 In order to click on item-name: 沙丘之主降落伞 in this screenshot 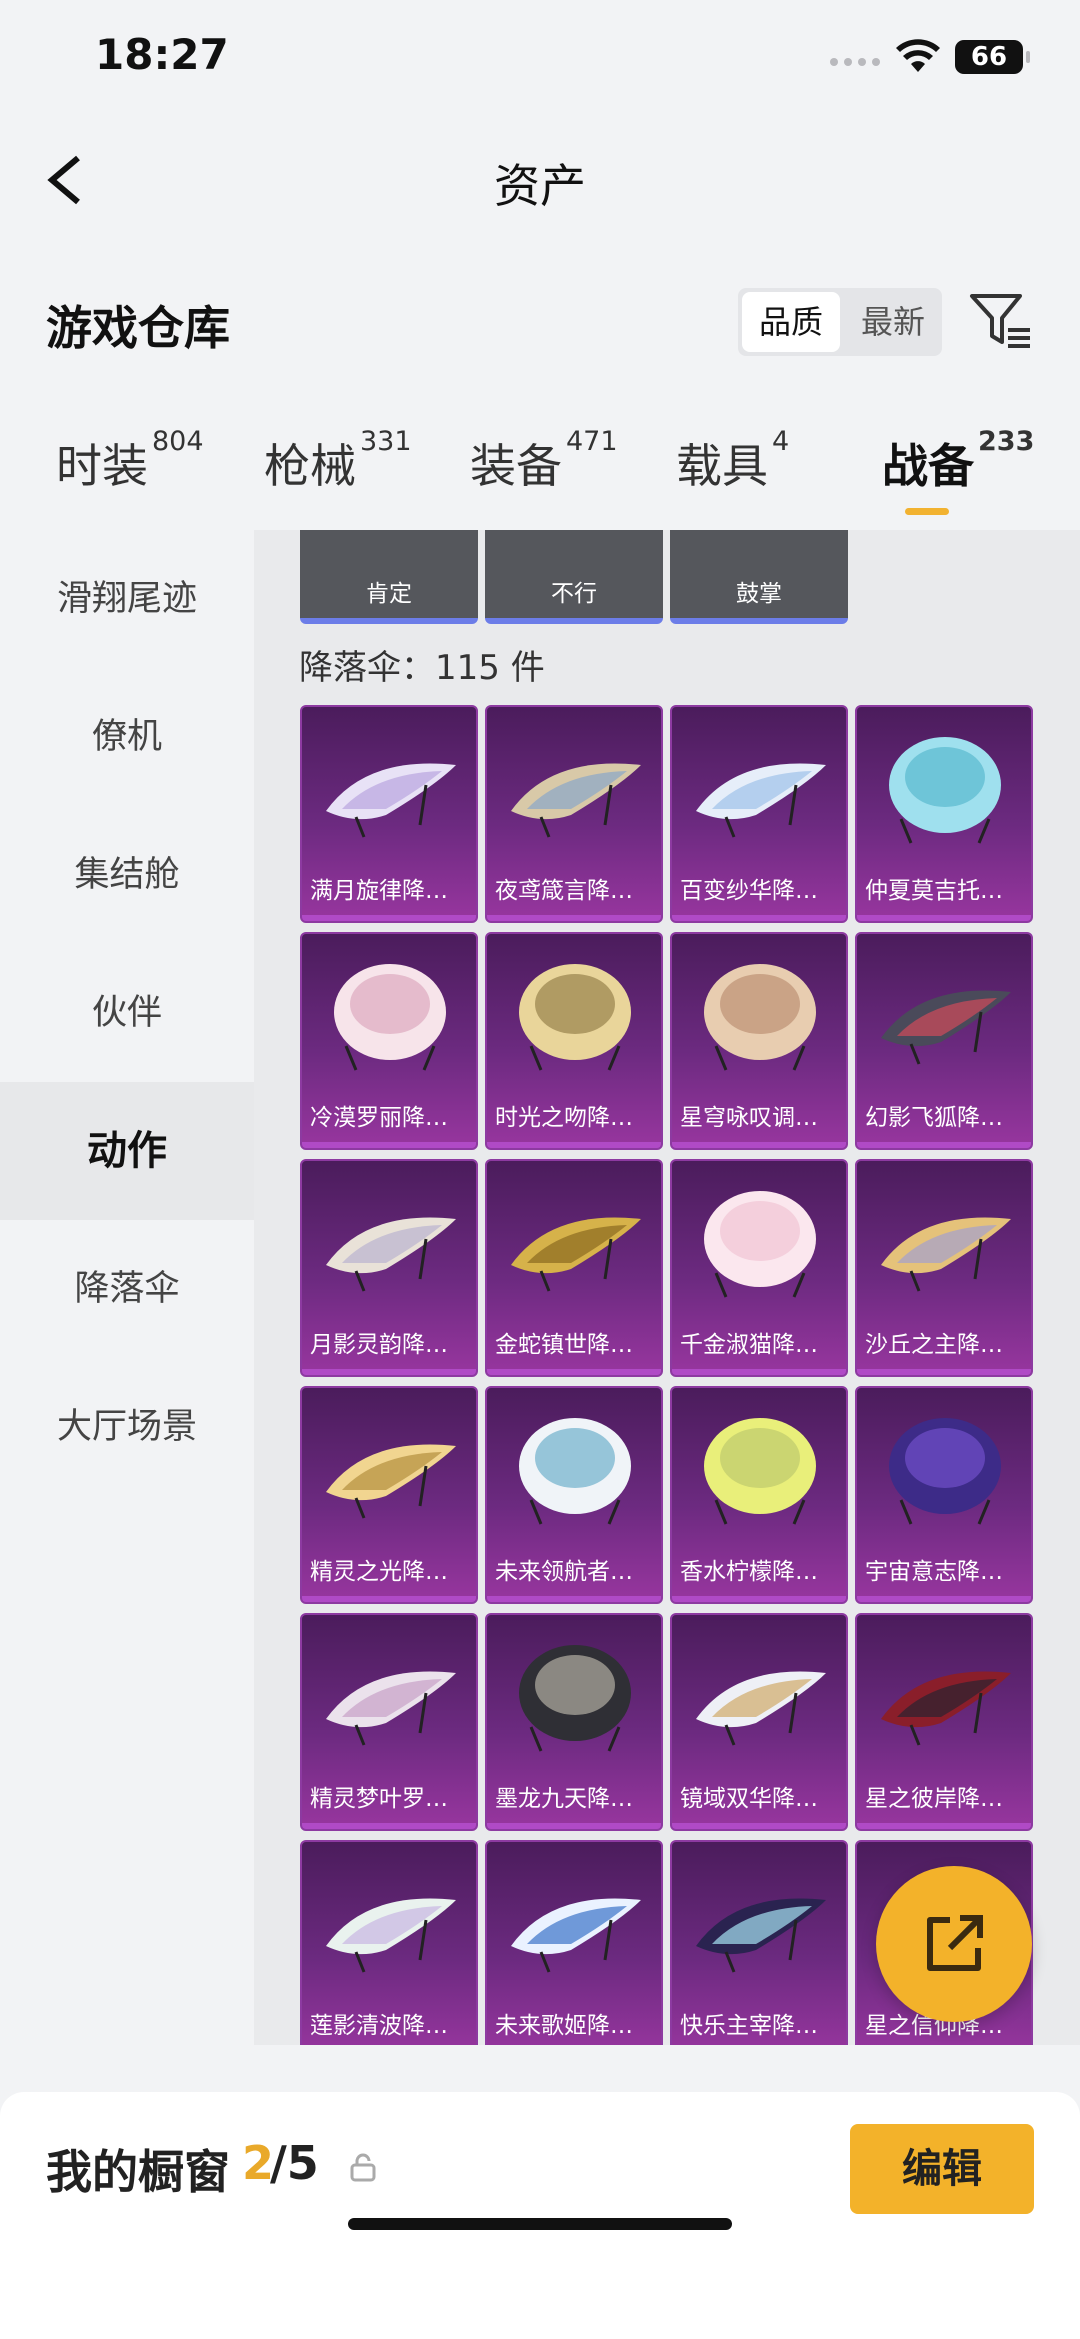, I will do `click(945, 1345)`.